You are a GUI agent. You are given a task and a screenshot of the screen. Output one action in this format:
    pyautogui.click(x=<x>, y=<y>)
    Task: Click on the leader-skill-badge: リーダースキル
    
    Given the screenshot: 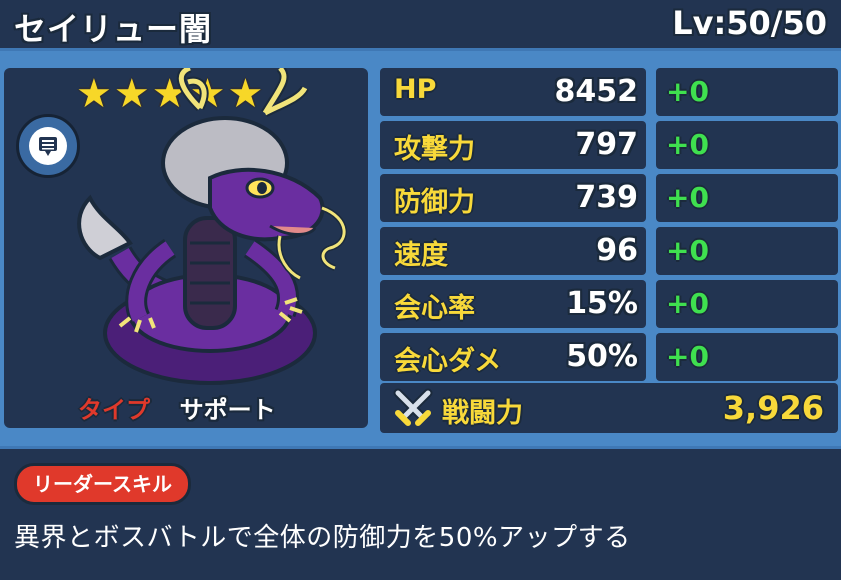 What is the action you would take?
    pyautogui.click(x=102, y=484)
    